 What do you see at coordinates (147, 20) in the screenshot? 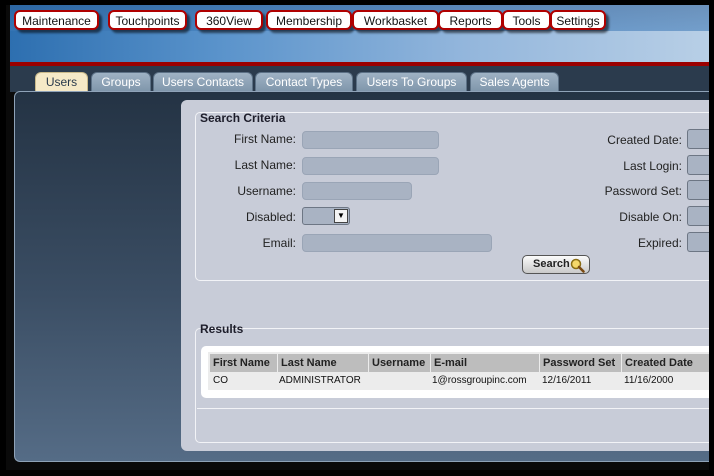
I see `menu-touchpoints: Touchpoints` at bounding box center [147, 20].